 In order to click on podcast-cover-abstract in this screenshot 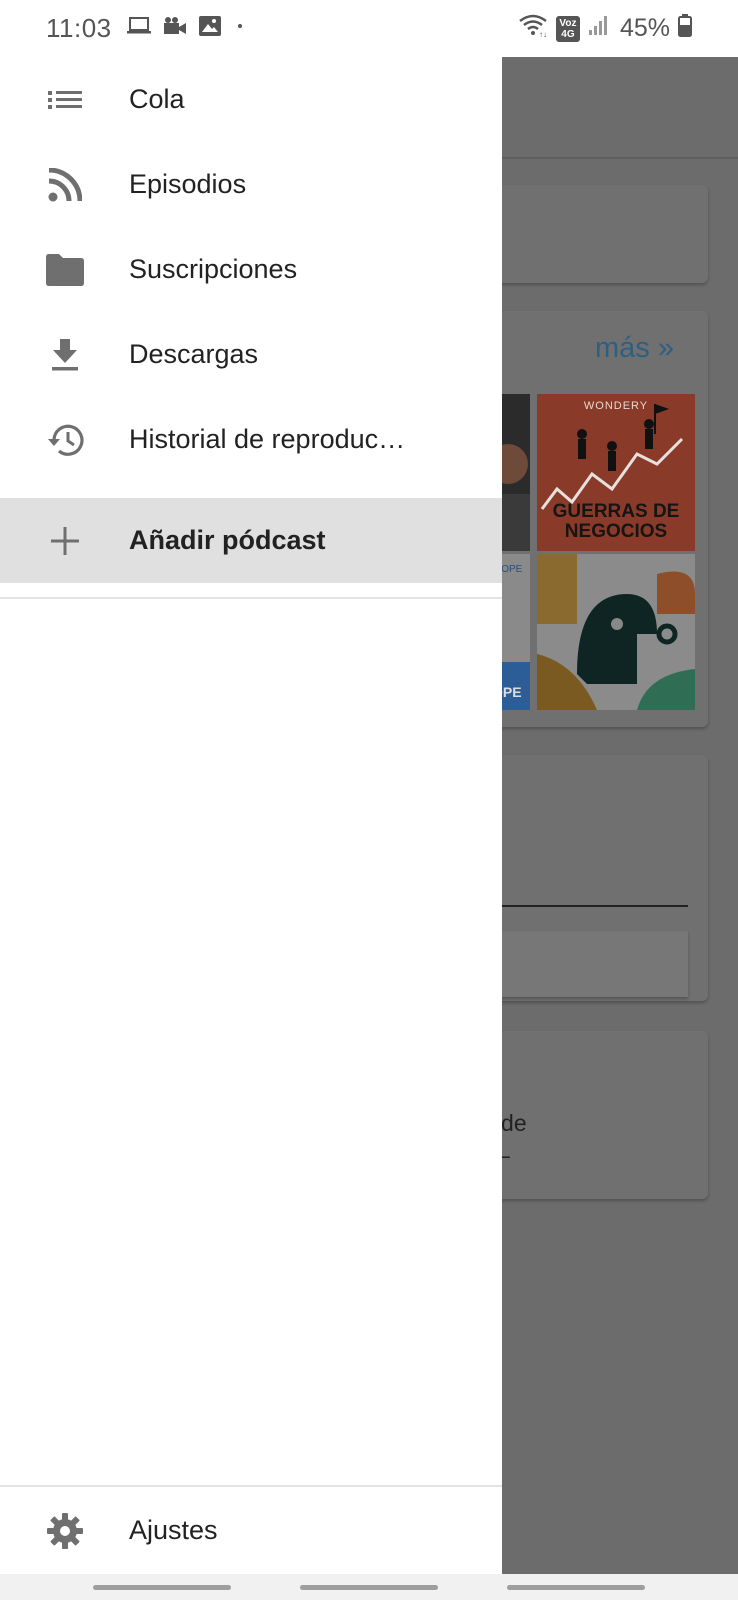, I will do `click(616, 632)`.